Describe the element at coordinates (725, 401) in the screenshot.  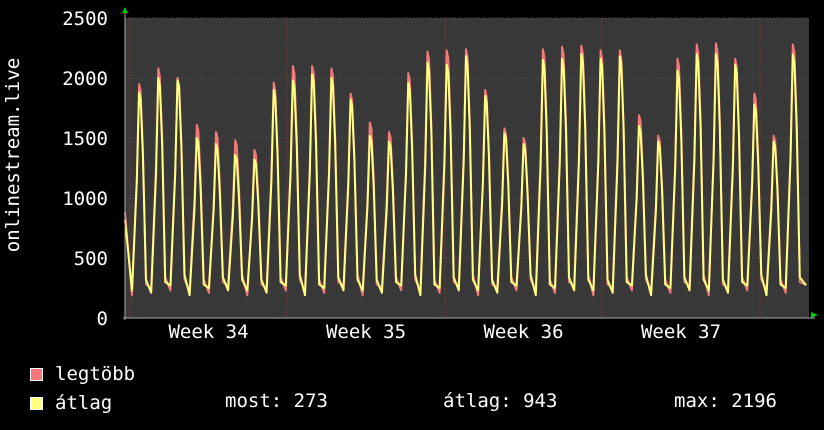
I see `stat-max: max: 2196` at that location.